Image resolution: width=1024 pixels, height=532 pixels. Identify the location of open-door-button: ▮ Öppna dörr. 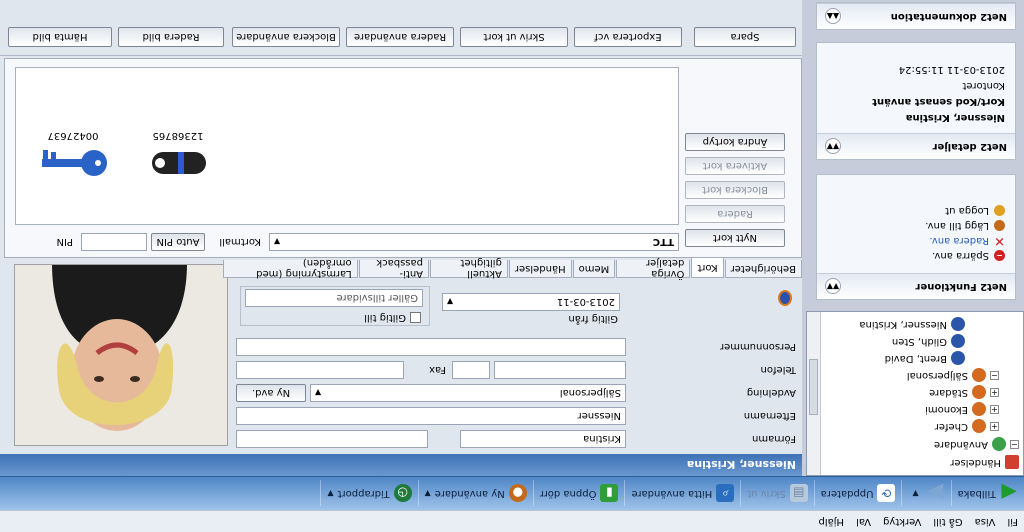
(578, 493).